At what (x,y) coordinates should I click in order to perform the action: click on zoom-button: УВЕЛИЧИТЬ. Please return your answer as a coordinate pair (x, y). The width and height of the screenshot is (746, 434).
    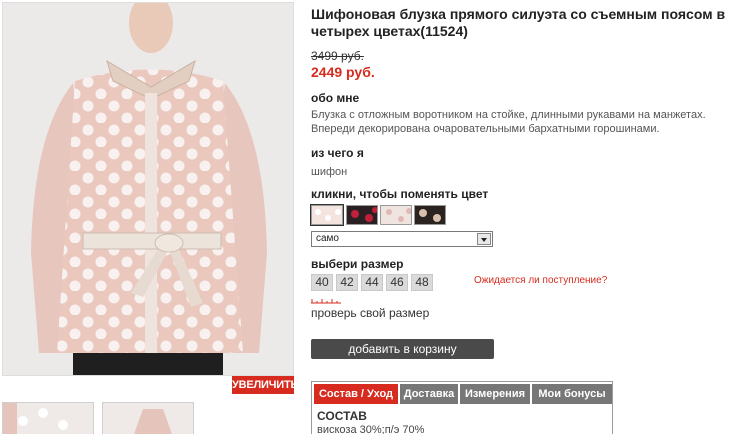
    Looking at the image, I should click on (265, 385).